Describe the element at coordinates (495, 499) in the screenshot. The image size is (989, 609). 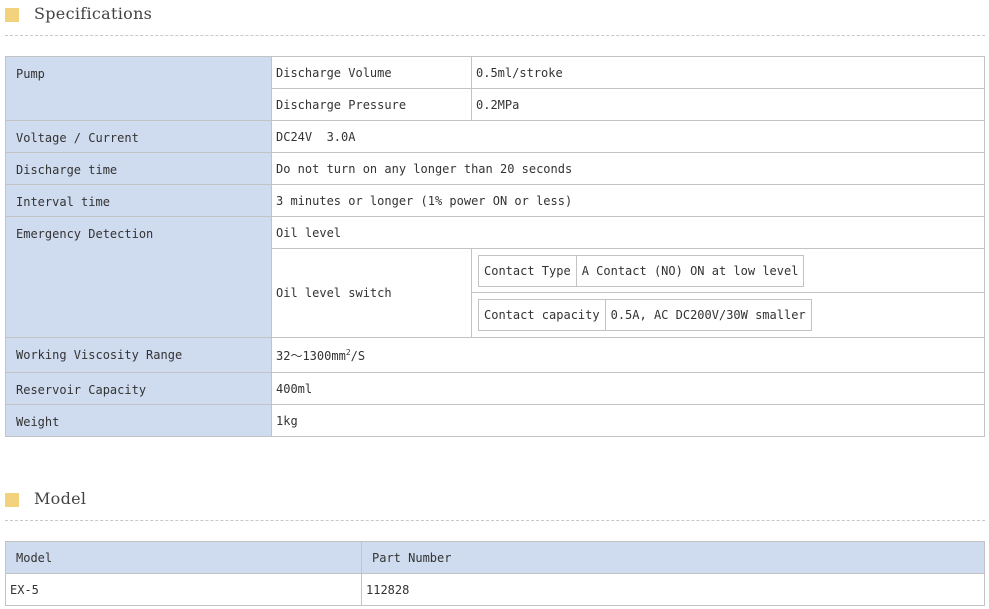
I see `model-heading: Model` at that location.